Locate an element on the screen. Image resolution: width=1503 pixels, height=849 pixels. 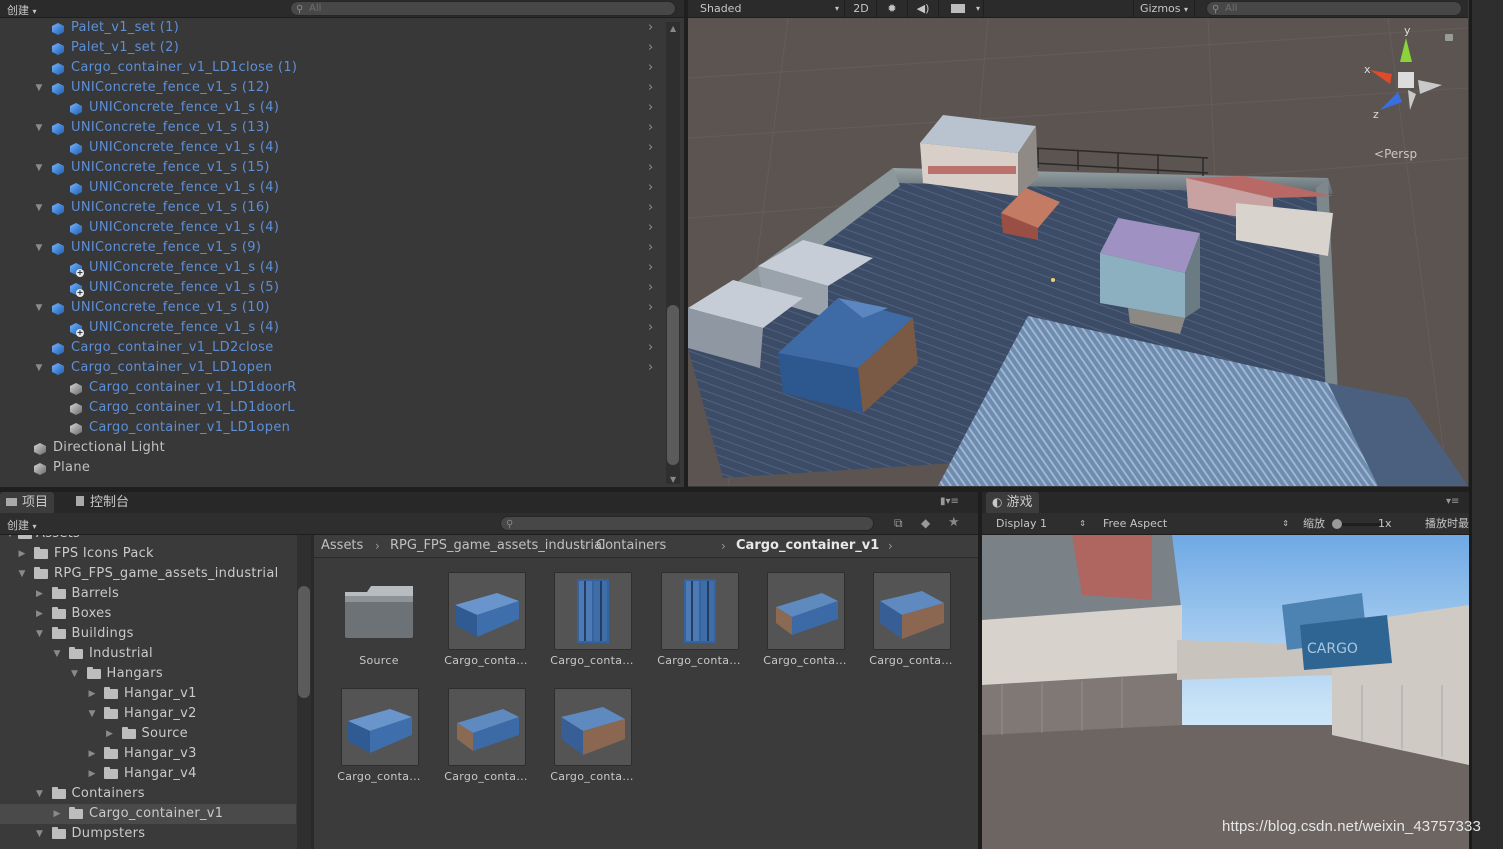
hierarchy-row: Cargo_container_v1_LD2close › is located at coordinates (330, 348).